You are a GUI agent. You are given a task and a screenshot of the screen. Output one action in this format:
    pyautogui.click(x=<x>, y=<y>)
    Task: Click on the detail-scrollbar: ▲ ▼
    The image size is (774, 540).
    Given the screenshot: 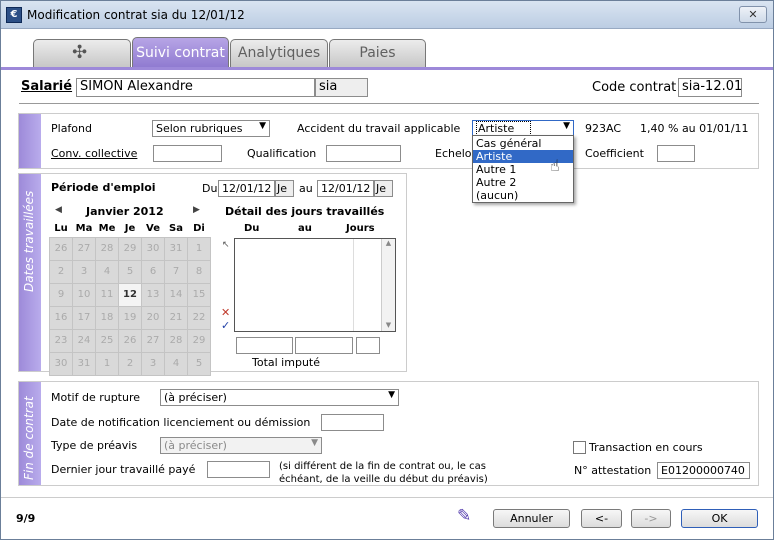 What is the action you would take?
    pyautogui.click(x=388, y=285)
    